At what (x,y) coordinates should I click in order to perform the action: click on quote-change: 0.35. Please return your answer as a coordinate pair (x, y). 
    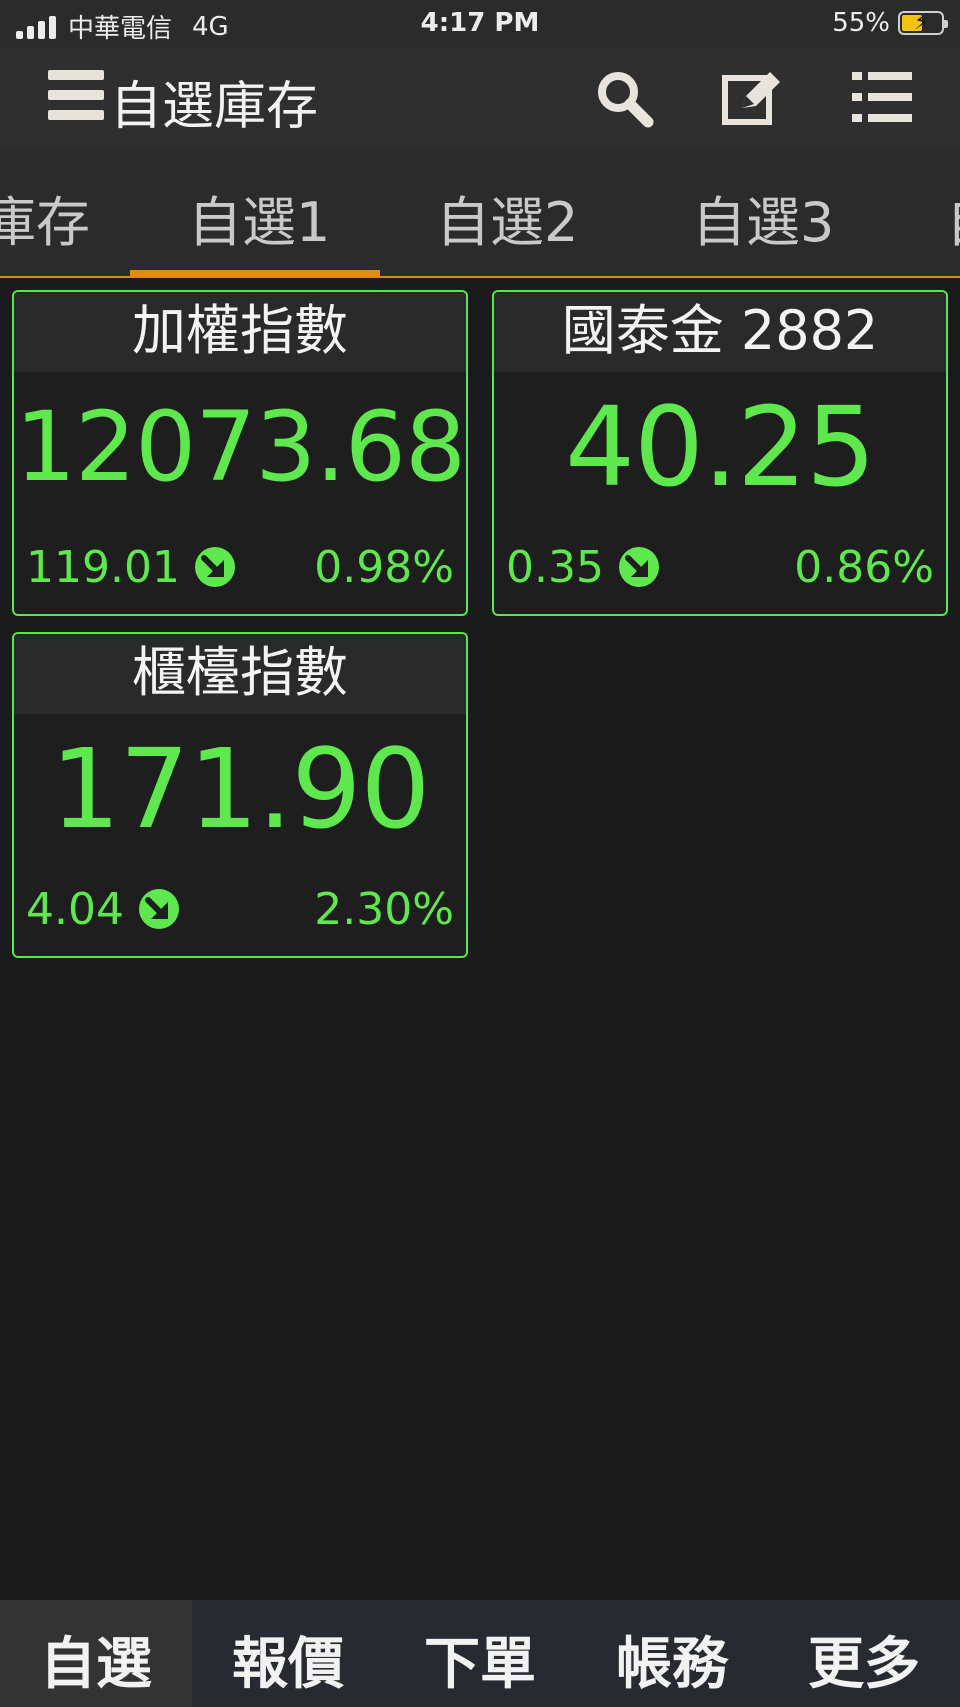
    Looking at the image, I should click on (555, 567).